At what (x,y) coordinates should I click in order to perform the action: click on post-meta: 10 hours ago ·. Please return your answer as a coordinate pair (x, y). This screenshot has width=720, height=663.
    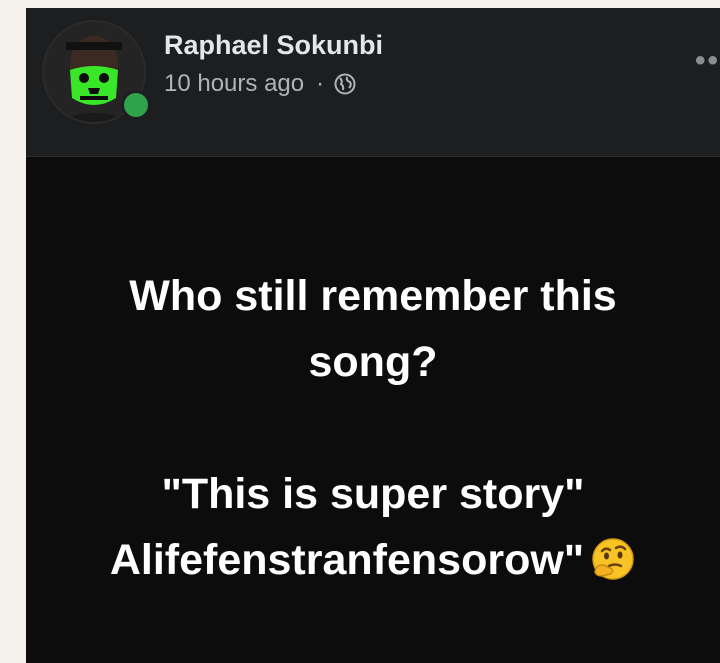
    Looking at the image, I should click on (260, 84).